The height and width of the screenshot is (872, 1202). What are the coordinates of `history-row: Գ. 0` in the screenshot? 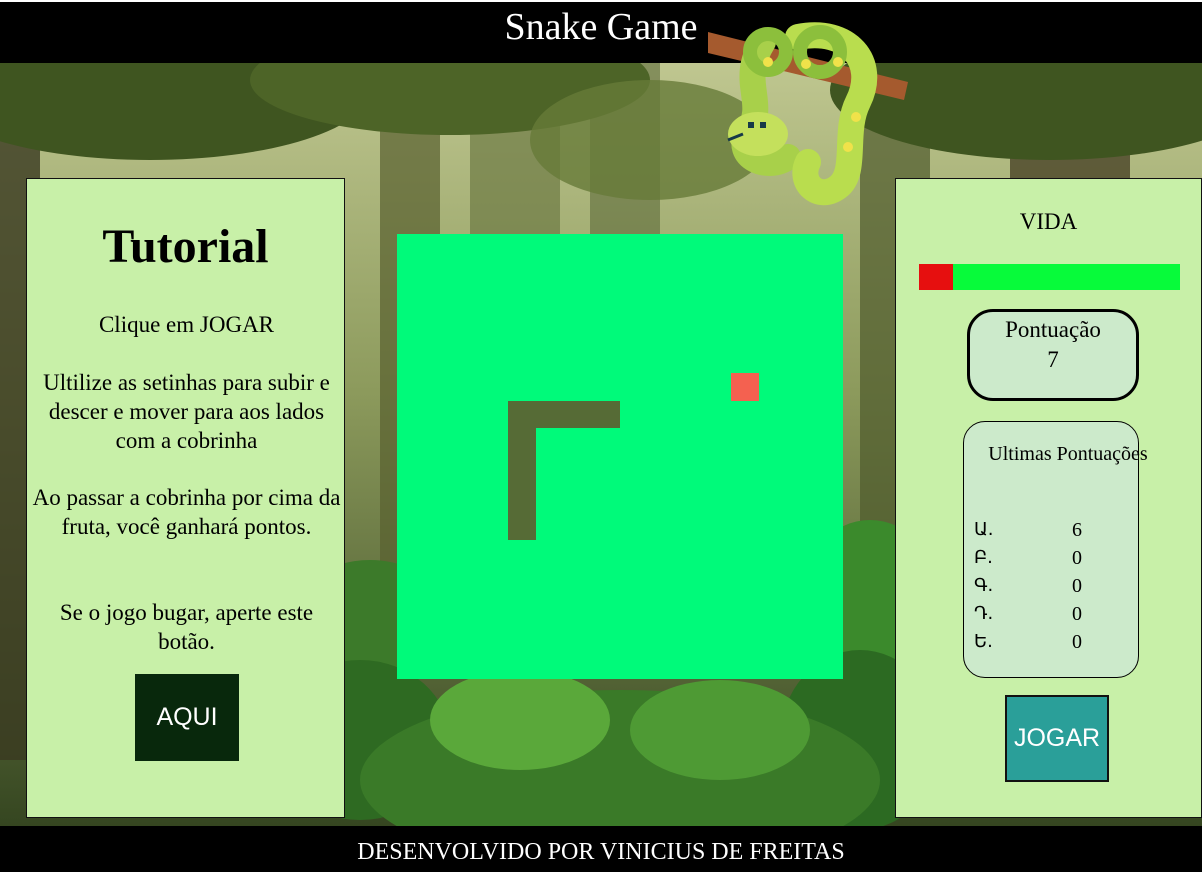 It's located at (1054, 586).